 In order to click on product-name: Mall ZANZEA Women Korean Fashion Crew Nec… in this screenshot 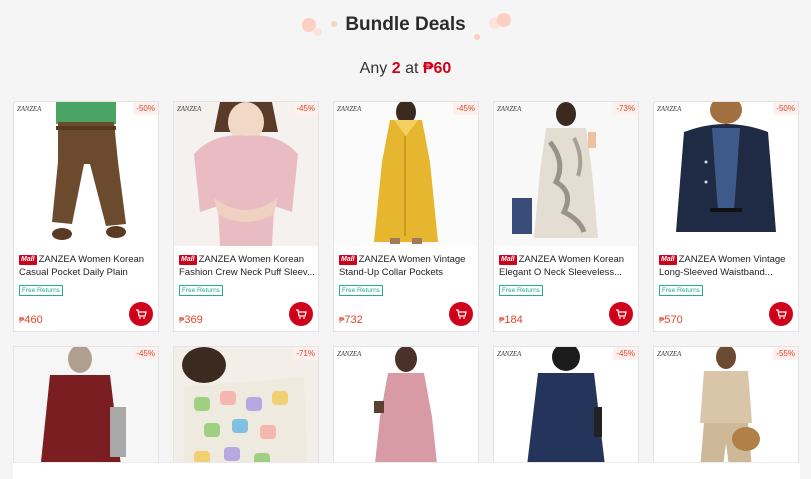, I will do `click(247, 266)`.